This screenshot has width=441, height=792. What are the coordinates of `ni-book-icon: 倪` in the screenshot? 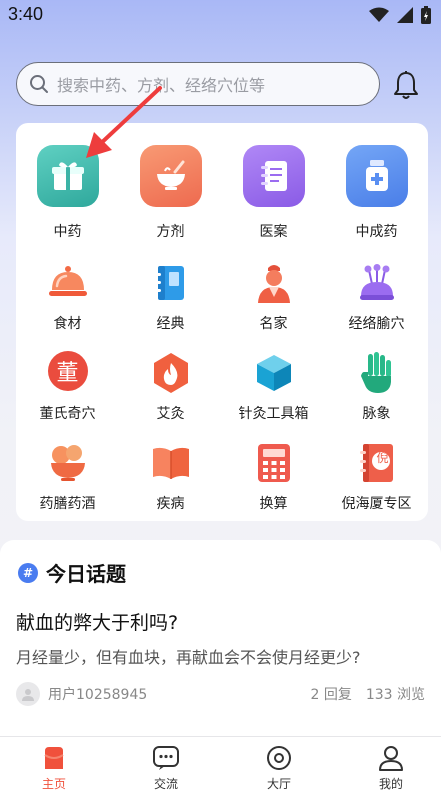 It's located at (377, 463).